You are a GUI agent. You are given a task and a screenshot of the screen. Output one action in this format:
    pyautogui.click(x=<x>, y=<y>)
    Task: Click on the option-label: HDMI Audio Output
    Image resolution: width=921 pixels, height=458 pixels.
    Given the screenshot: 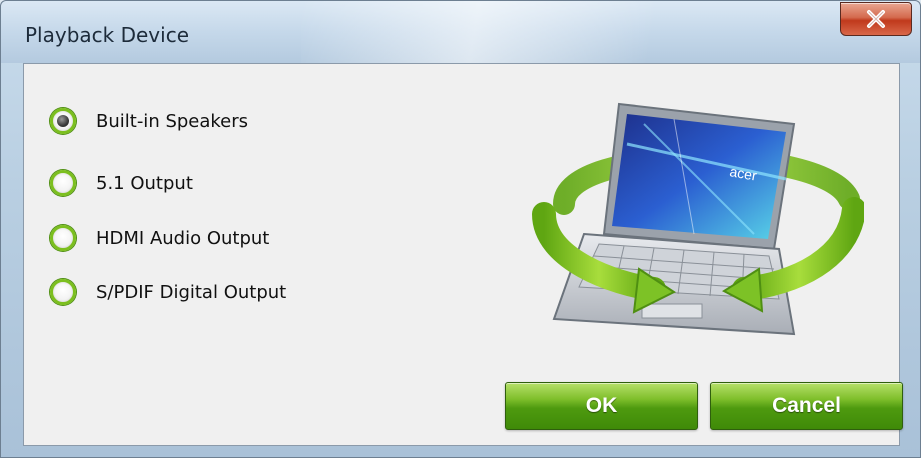 What is the action you would take?
    pyautogui.click(x=183, y=238)
    